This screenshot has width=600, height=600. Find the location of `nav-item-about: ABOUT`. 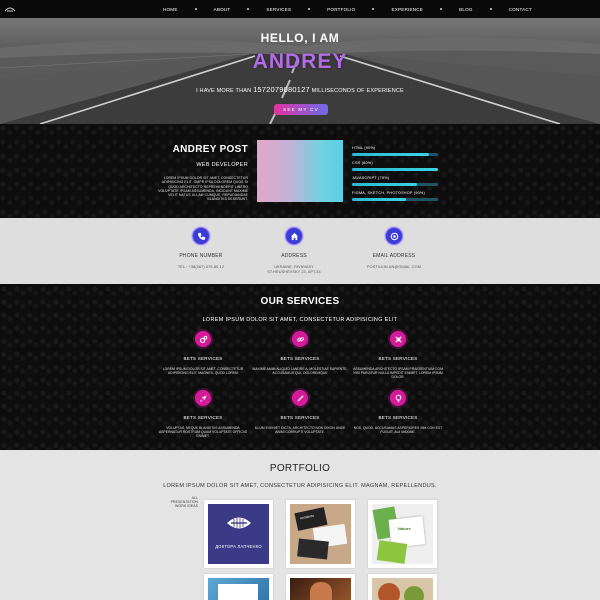

nav-item-about: ABOUT is located at coordinates (222, 9).